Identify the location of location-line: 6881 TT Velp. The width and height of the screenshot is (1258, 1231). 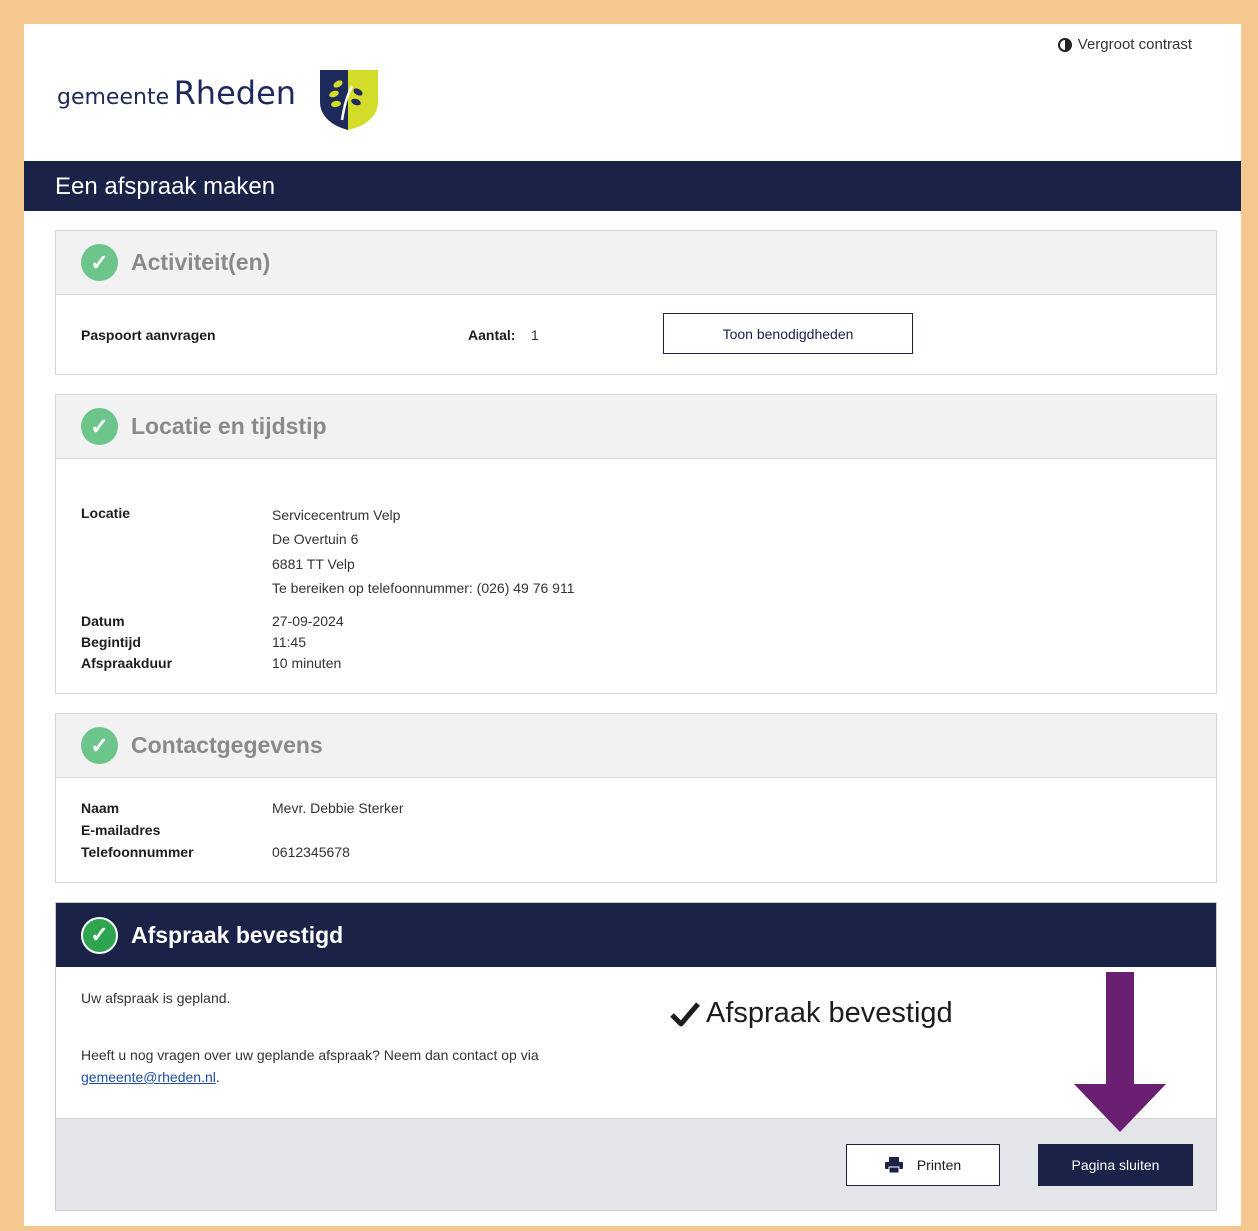
(313, 564).